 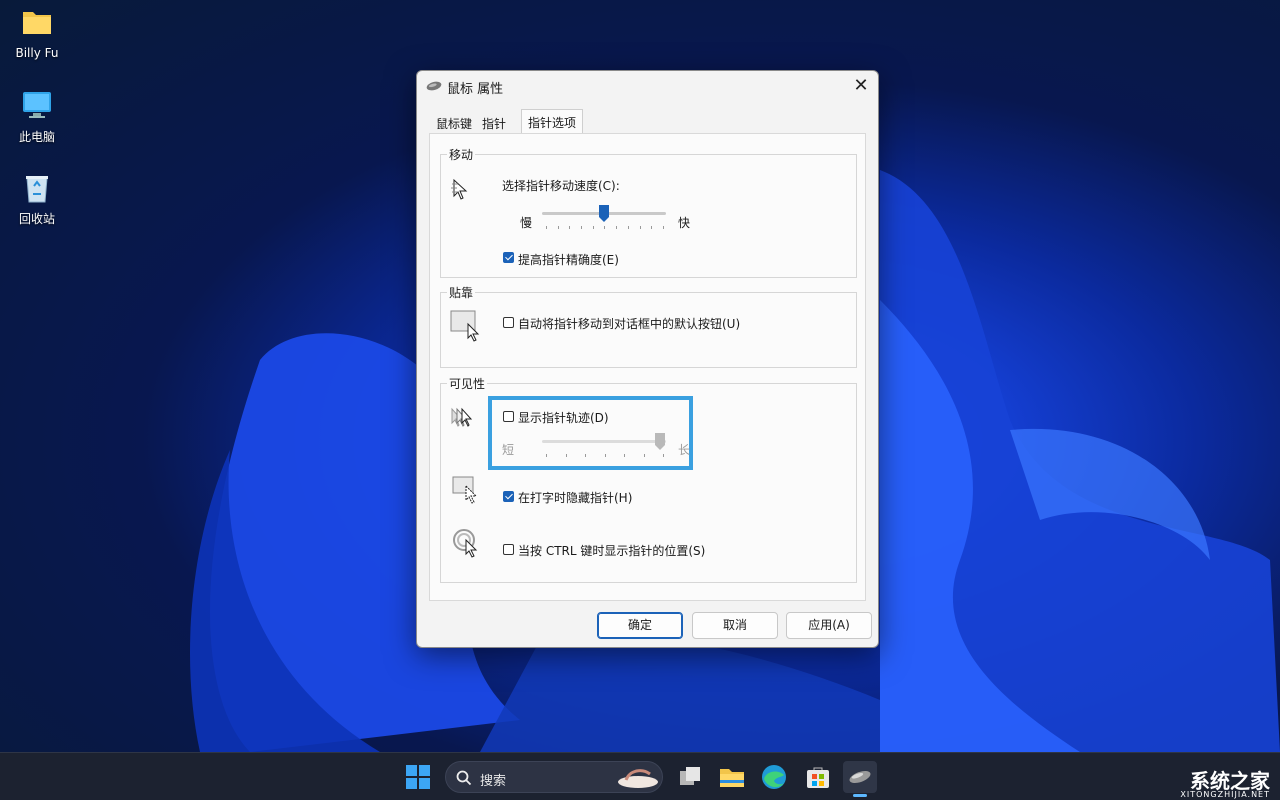 I want to click on snap-legend: 贴靠, so click(x=461, y=293).